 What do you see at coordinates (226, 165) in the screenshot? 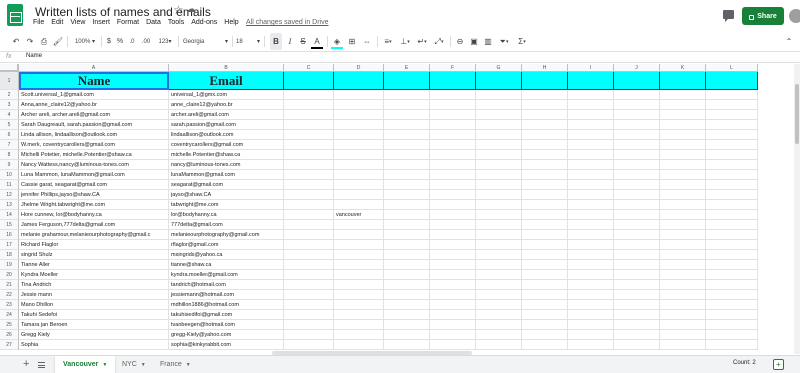
I see `cell: nancy@luminous-tones.com` at bounding box center [226, 165].